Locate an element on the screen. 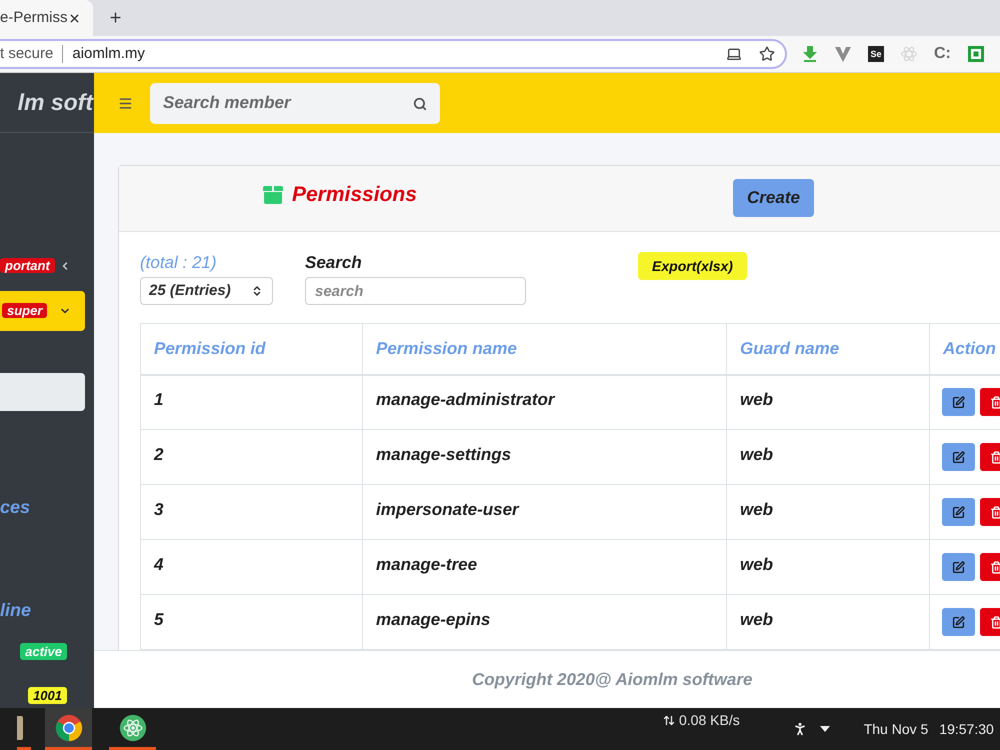  box-icon is located at coordinates (273, 195).